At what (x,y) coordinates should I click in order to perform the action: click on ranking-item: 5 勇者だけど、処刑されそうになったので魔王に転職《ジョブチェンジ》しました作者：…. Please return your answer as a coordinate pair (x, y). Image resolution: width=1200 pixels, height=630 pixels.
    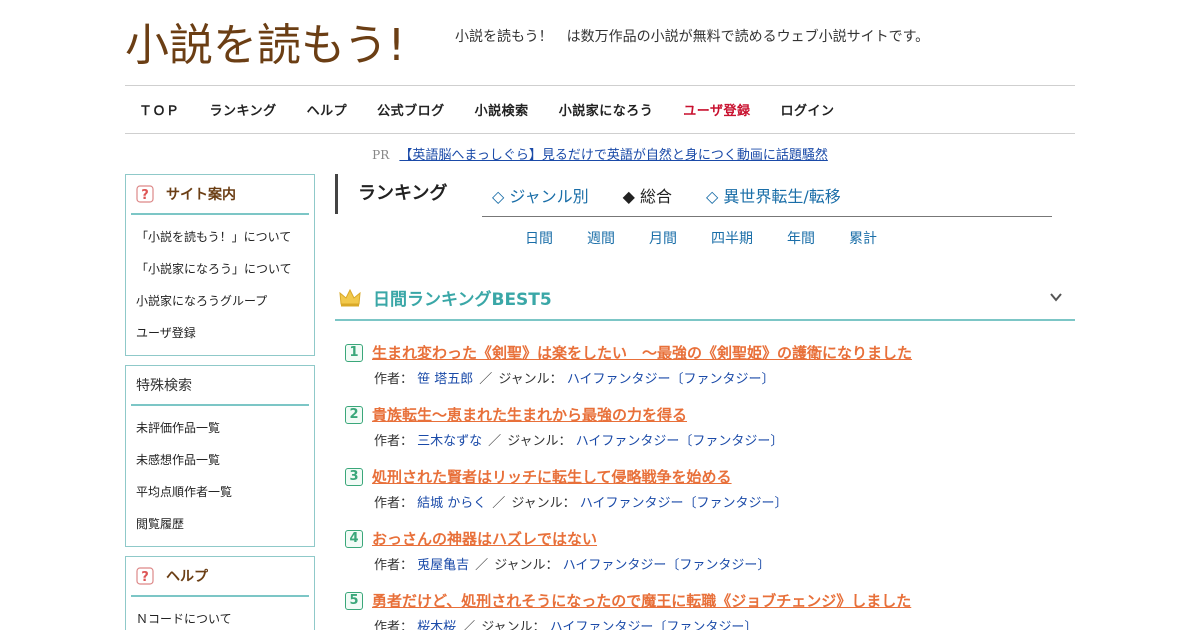
    Looking at the image, I should click on (710, 610).